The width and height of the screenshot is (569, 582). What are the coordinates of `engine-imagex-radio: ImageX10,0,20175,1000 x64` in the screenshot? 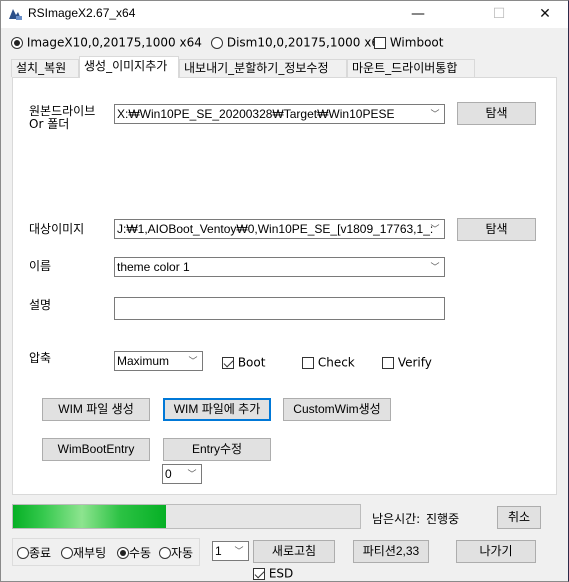 It's located at (106, 42).